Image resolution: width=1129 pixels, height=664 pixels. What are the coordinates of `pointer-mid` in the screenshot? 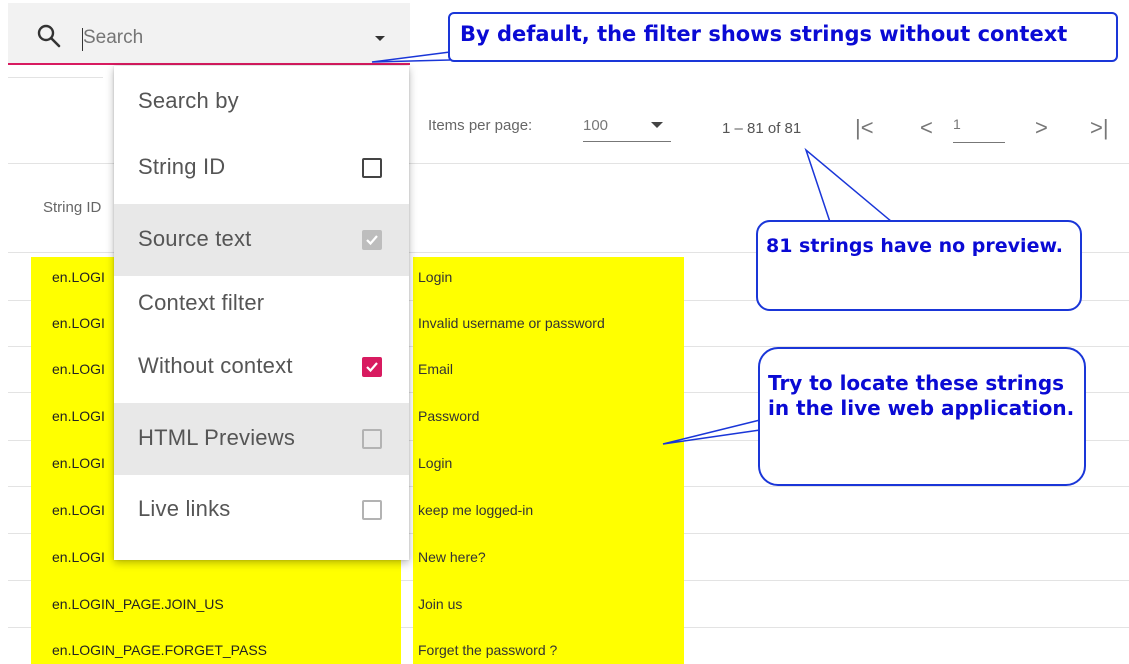 It's located at (848, 185).